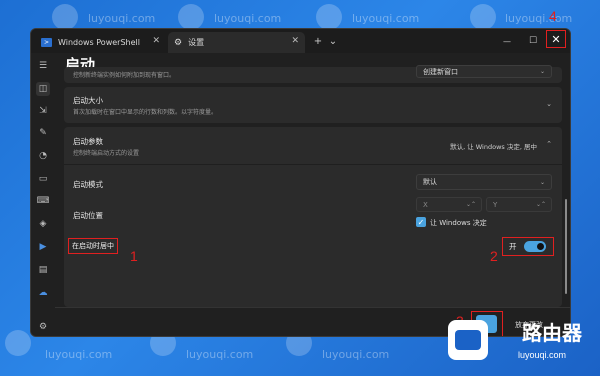 This screenshot has width=600, height=376. Describe the element at coordinates (124, 75) in the screenshot. I see `new-instance-desc: 控制新终端实例如何附加到现有窗口。` at that location.